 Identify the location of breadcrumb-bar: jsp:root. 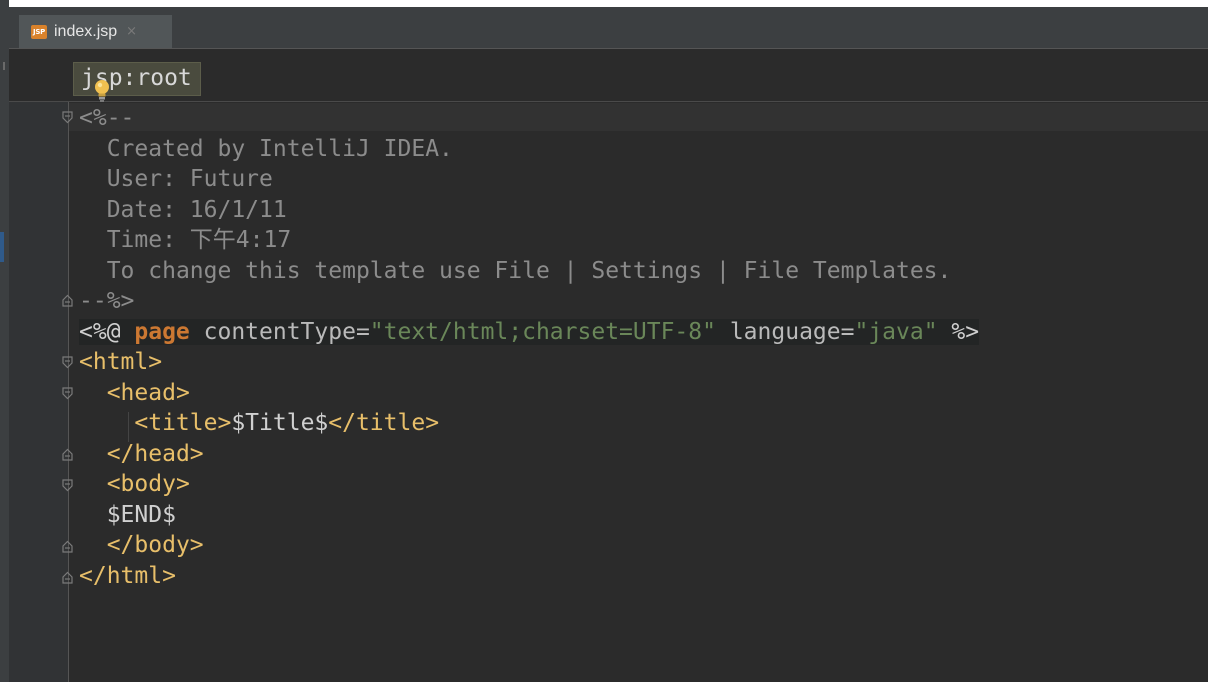
(608, 75).